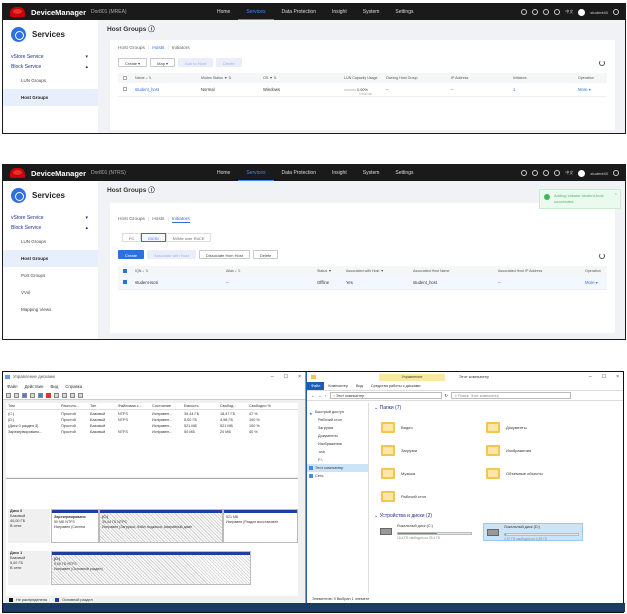 The height and width of the screenshot is (614, 627). I want to click on search-icon, so click(524, 12).